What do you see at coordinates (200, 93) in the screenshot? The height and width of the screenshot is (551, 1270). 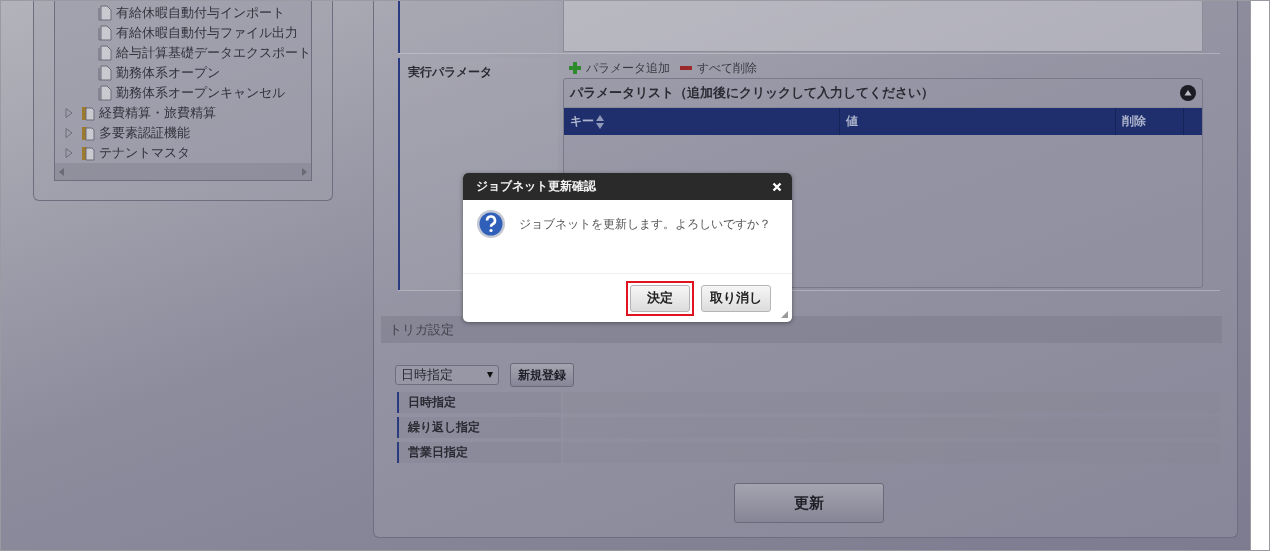 I see `tree-item: 勤務体系オープンキャンセル` at bounding box center [200, 93].